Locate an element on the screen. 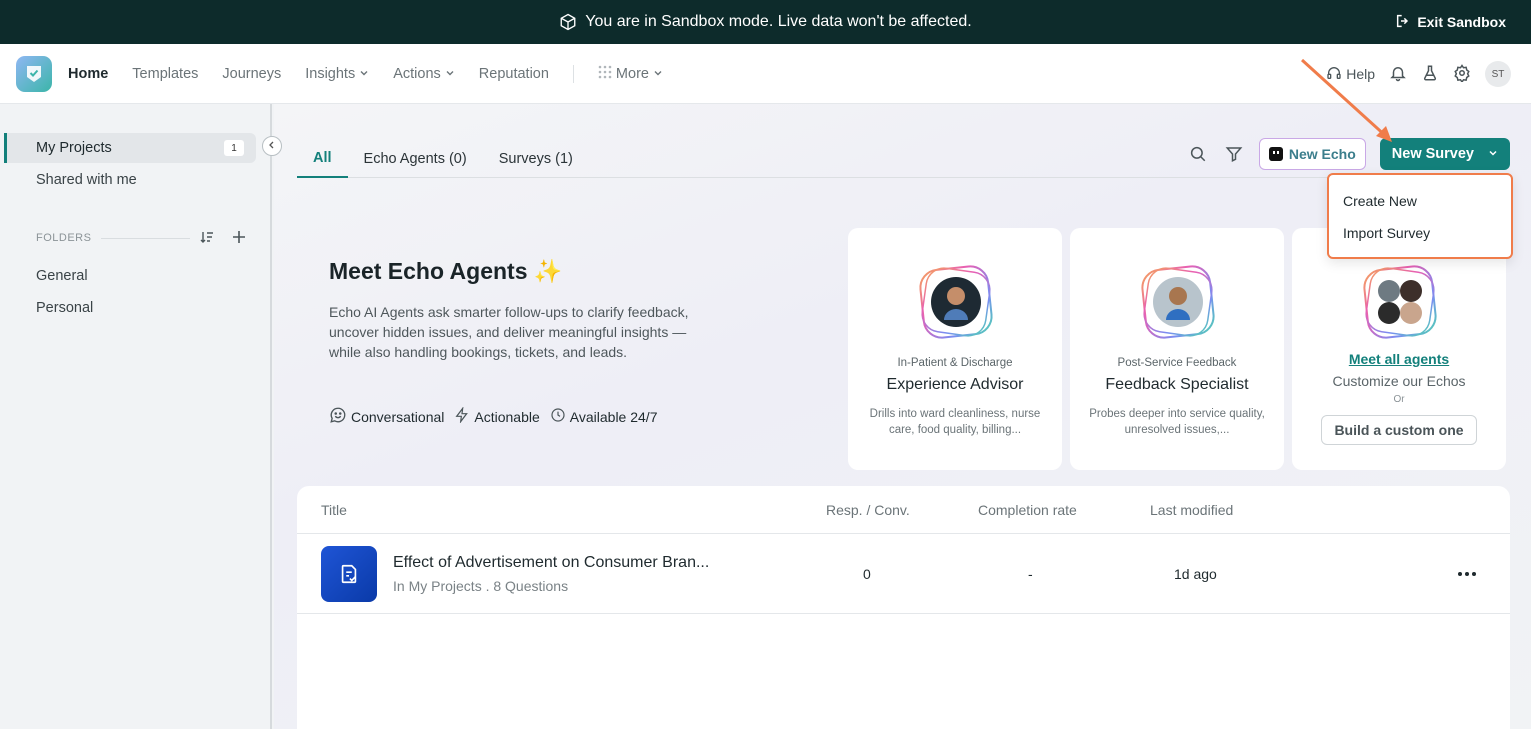 The image size is (1531, 729). feature-label: Conversational is located at coordinates (398, 416).